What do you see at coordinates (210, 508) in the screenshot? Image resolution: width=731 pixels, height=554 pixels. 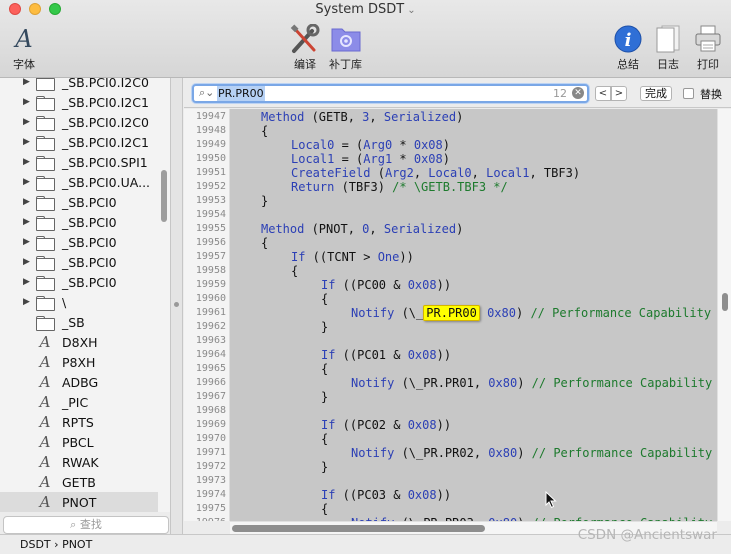 I see `line-number: 19975` at bounding box center [210, 508].